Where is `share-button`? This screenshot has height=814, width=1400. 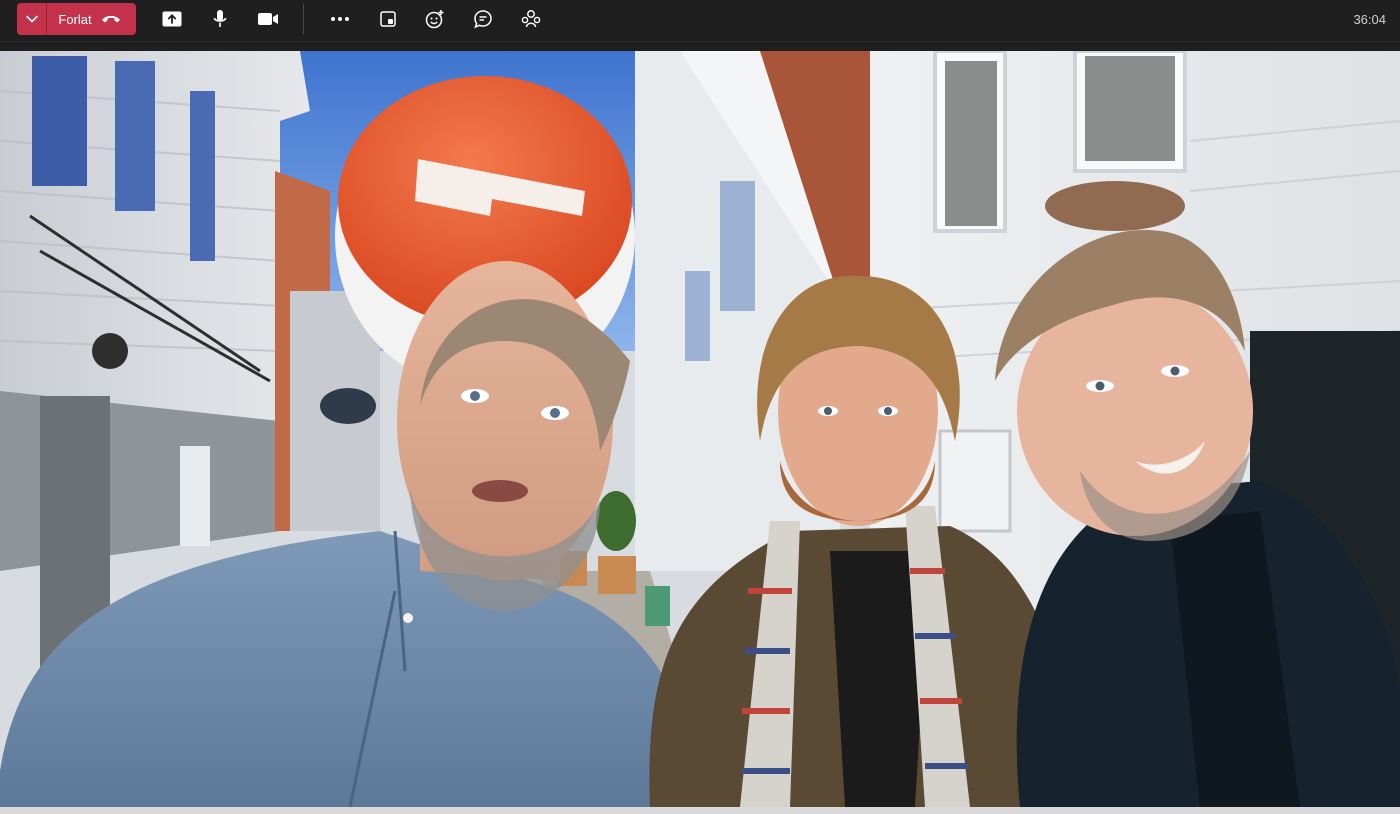 share-button is located at coordinates (172, 19).